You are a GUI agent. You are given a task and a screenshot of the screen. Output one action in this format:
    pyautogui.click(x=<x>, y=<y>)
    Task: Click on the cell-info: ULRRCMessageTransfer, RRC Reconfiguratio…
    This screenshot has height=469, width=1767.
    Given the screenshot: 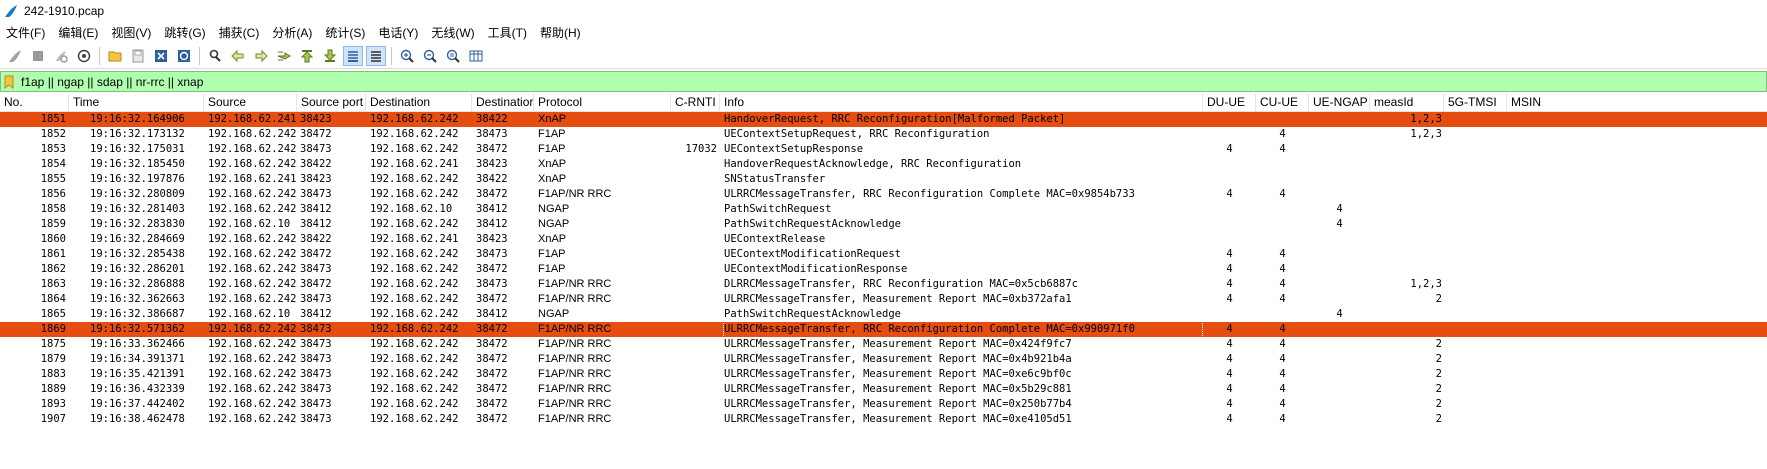 What is the action you would take?
    pyautogui.click(x=963, y=329)
    